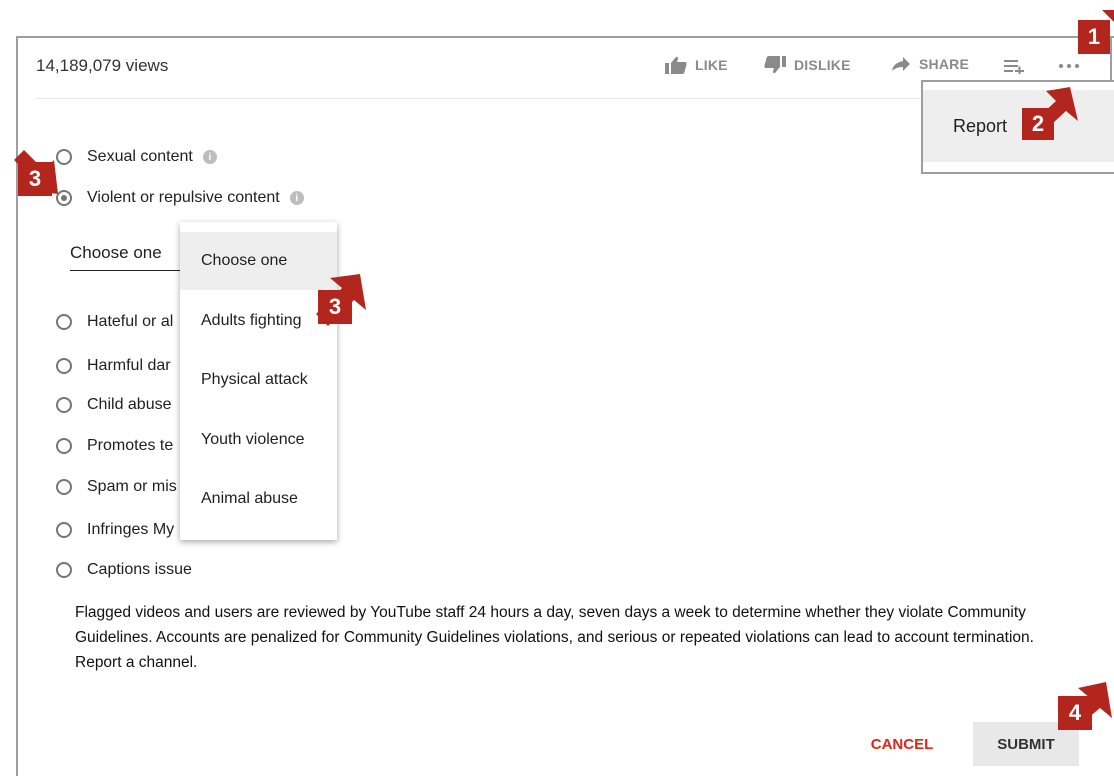  I want to click on radio-option-captions: Captions issue, so click(124, 570).